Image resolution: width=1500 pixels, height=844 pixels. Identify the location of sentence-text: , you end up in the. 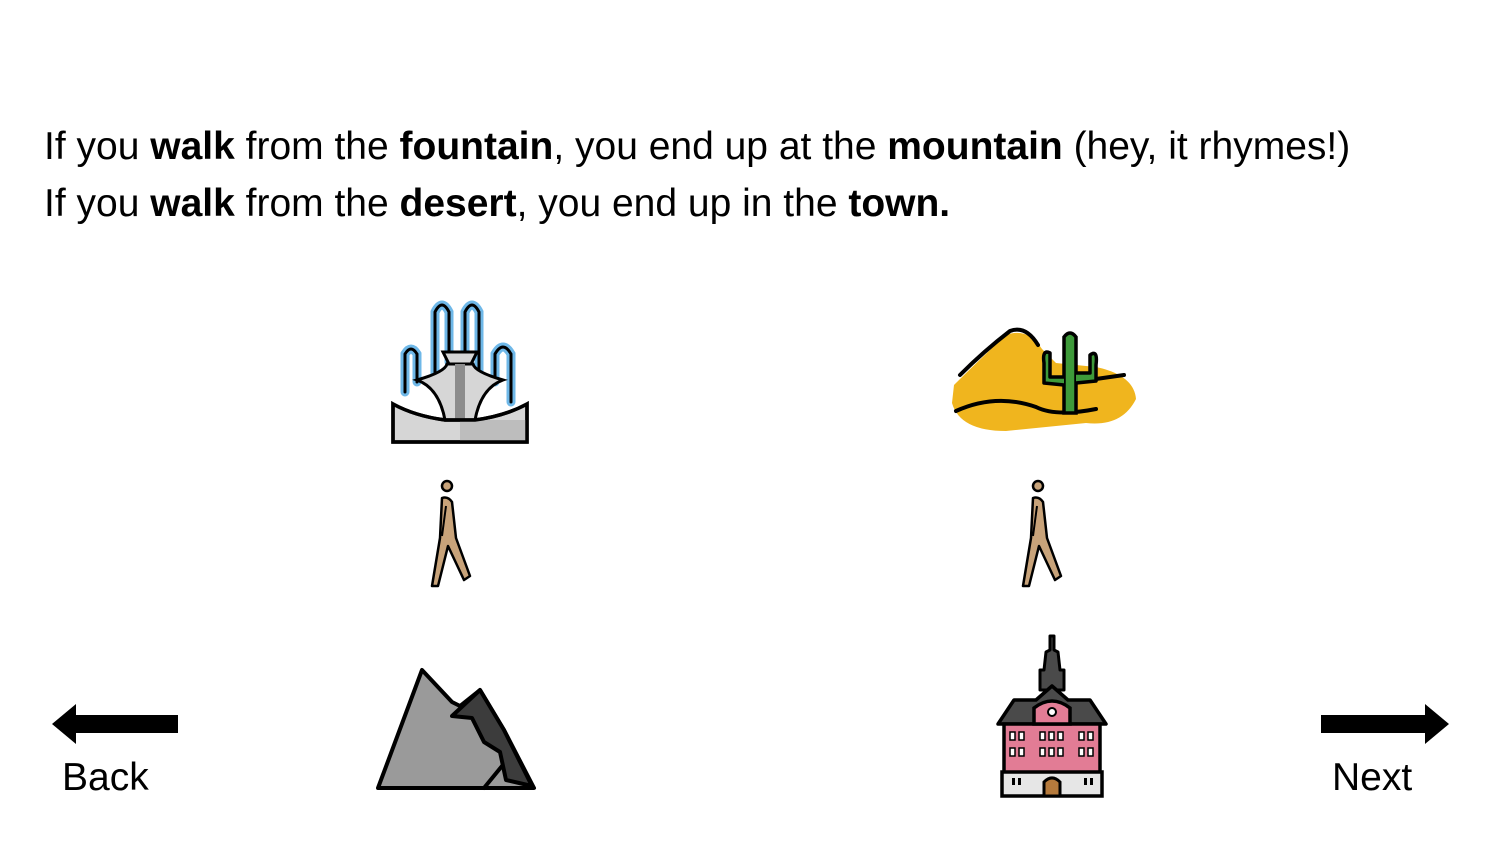
(682, 203).